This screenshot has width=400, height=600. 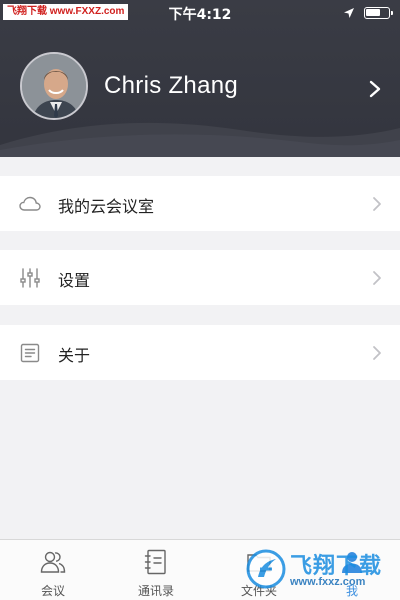 I want to click on avatar, so click(x=54, y=86).